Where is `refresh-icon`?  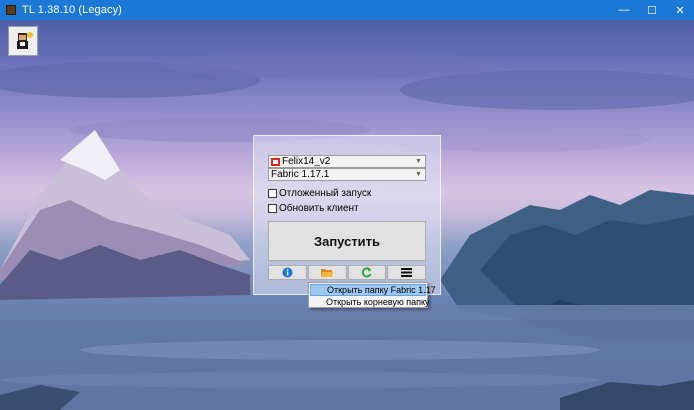 refresh-icon is located at coordinates (367, 272).